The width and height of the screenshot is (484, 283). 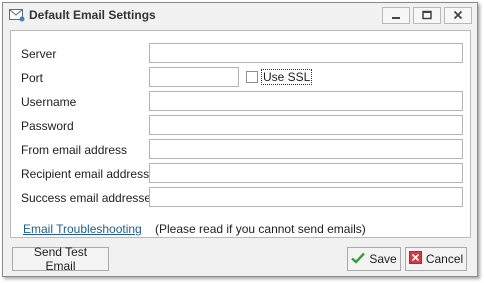 I want to click on maximize-icon, so click(x=427, y=16).